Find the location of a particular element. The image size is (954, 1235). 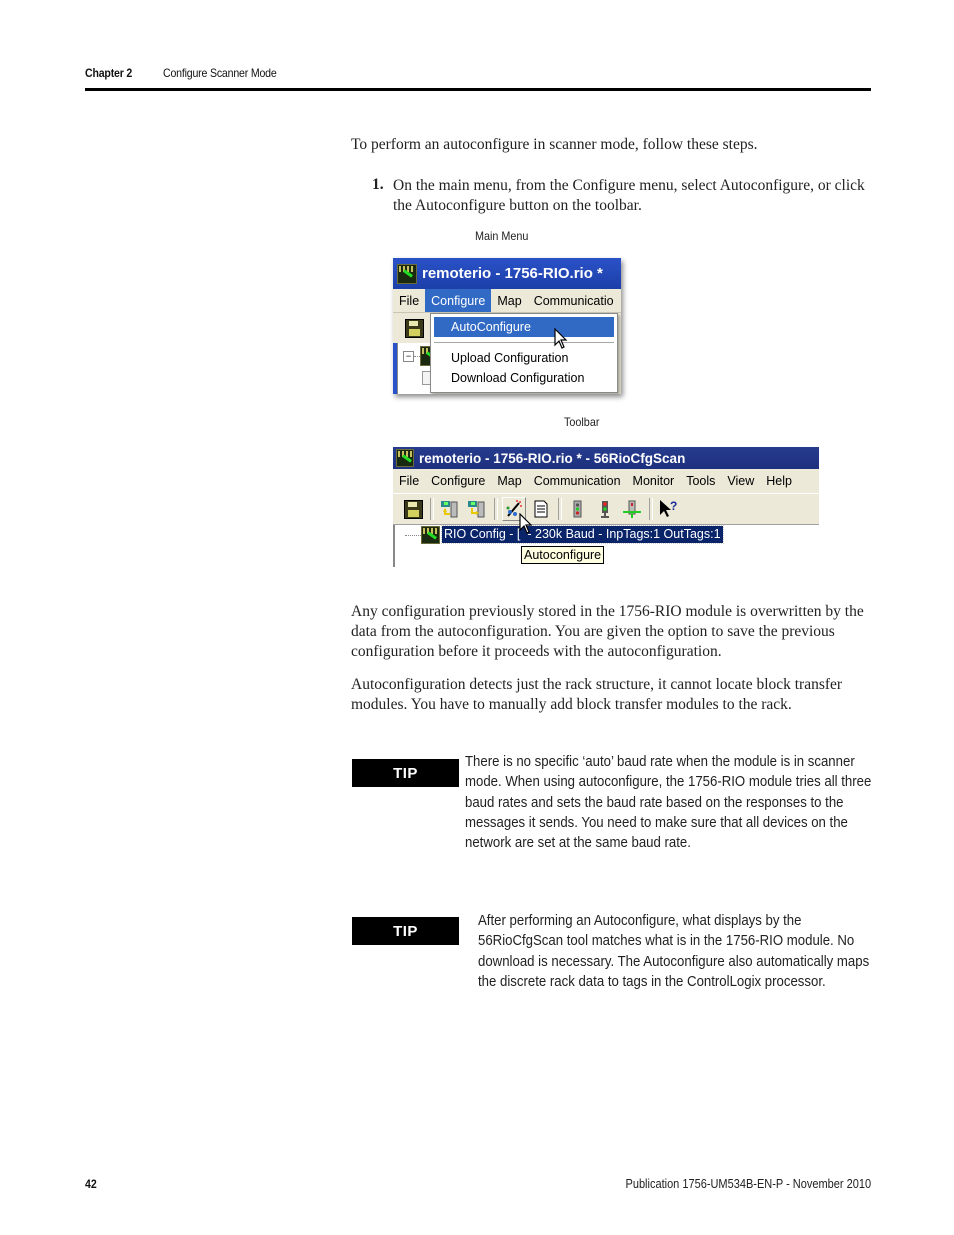

menu-item-upload-configuration: Upload Configuration is located at coordinates (524, 358).